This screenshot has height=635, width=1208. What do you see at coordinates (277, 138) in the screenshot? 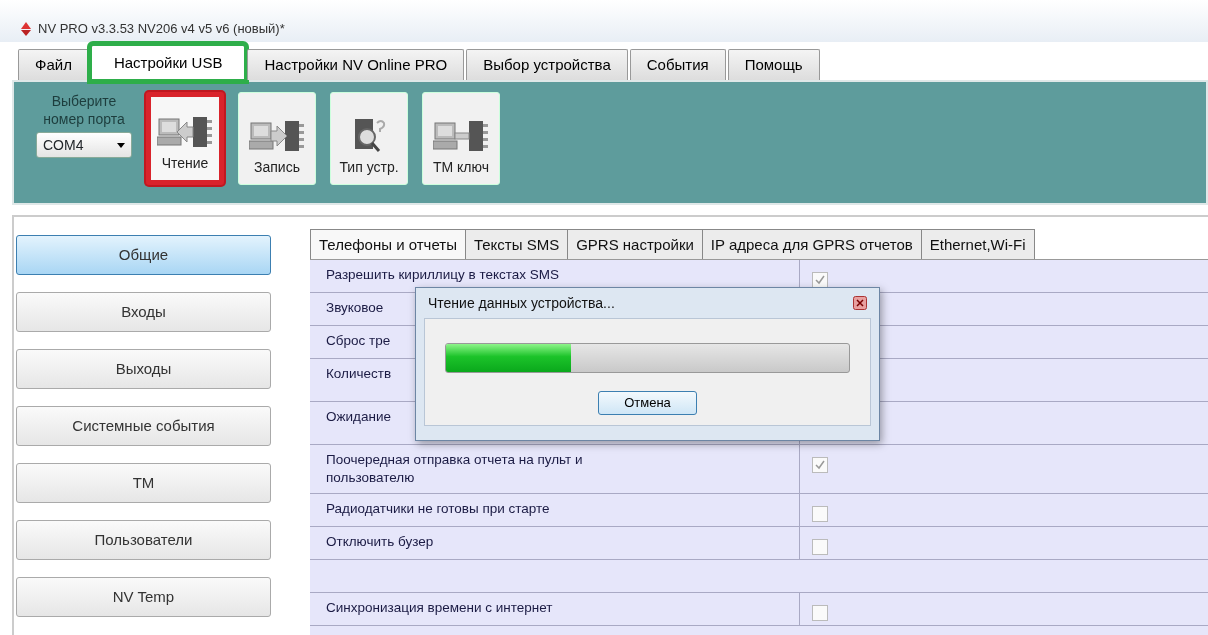
I see `toolbar-button: Запись` at bounding box center [277, 138].